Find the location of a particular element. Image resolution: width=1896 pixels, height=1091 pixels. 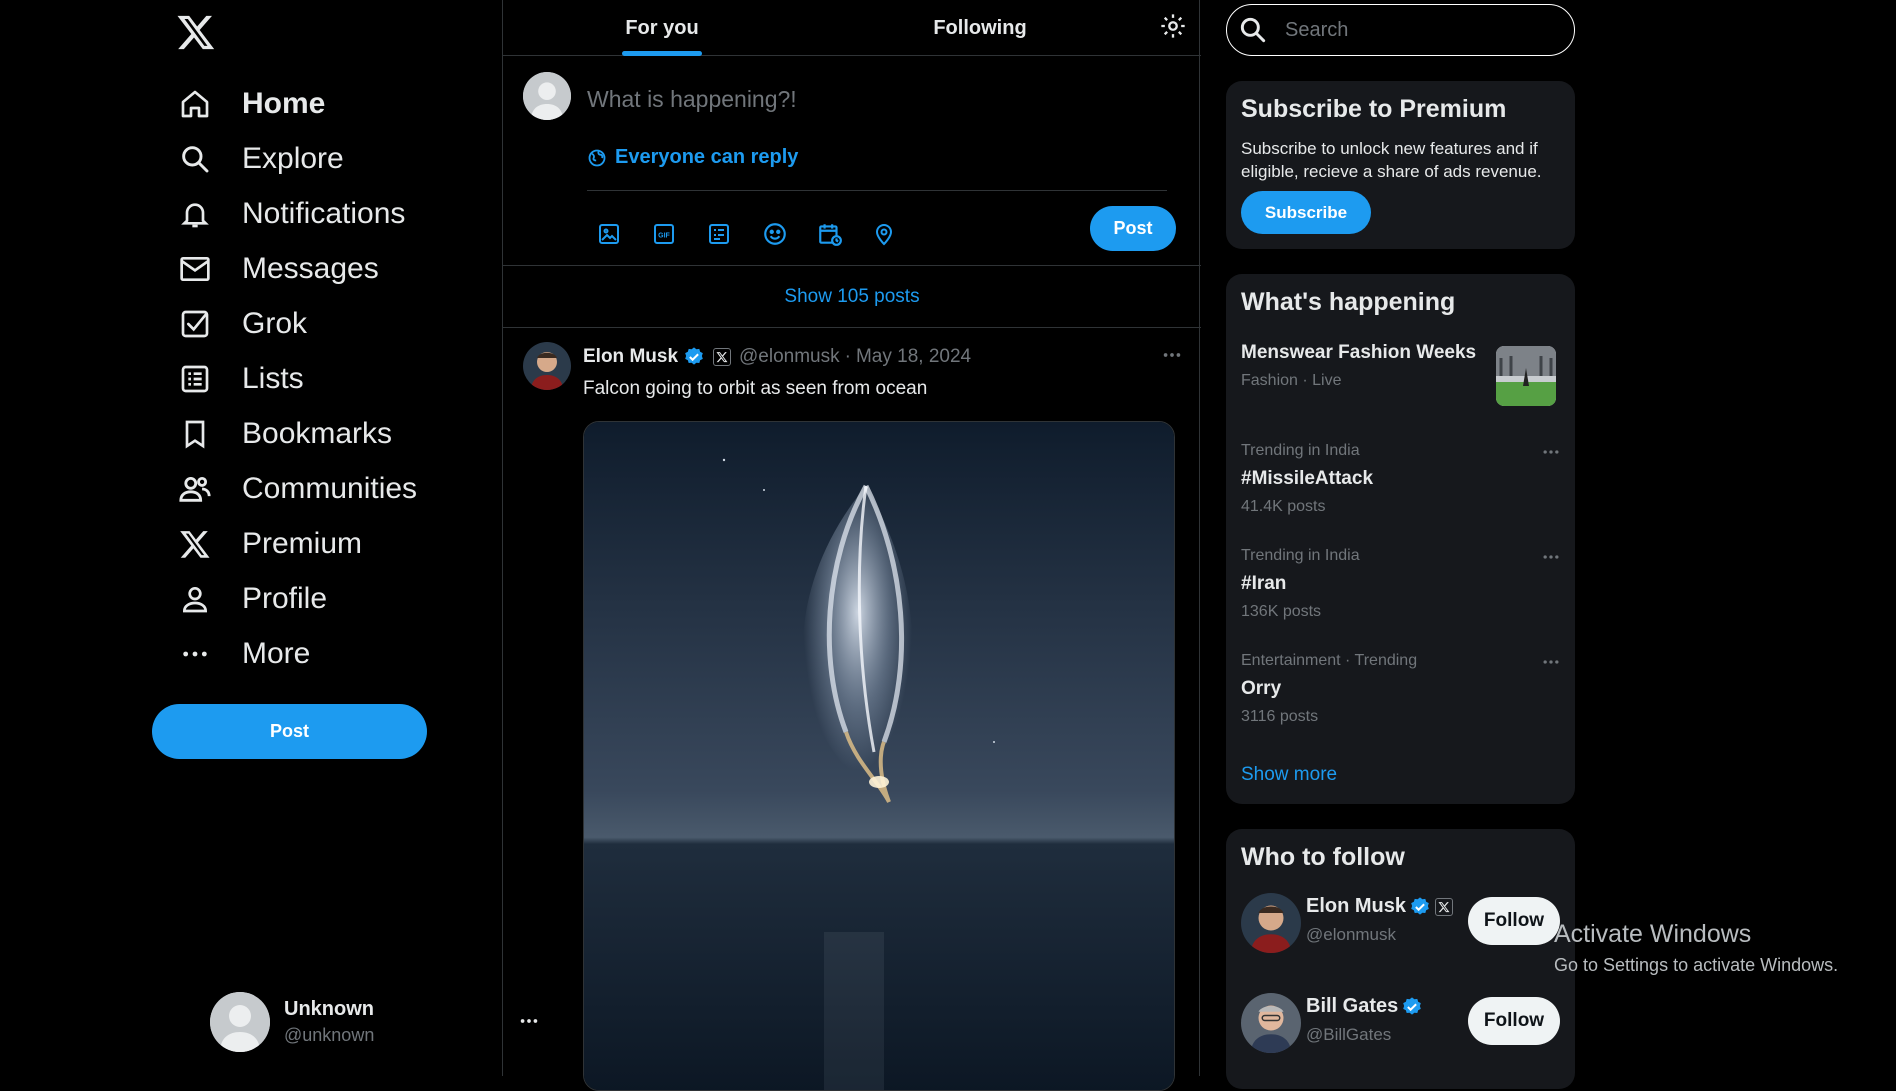

author-name: Elon Musk is located at coordinates (630, 357).